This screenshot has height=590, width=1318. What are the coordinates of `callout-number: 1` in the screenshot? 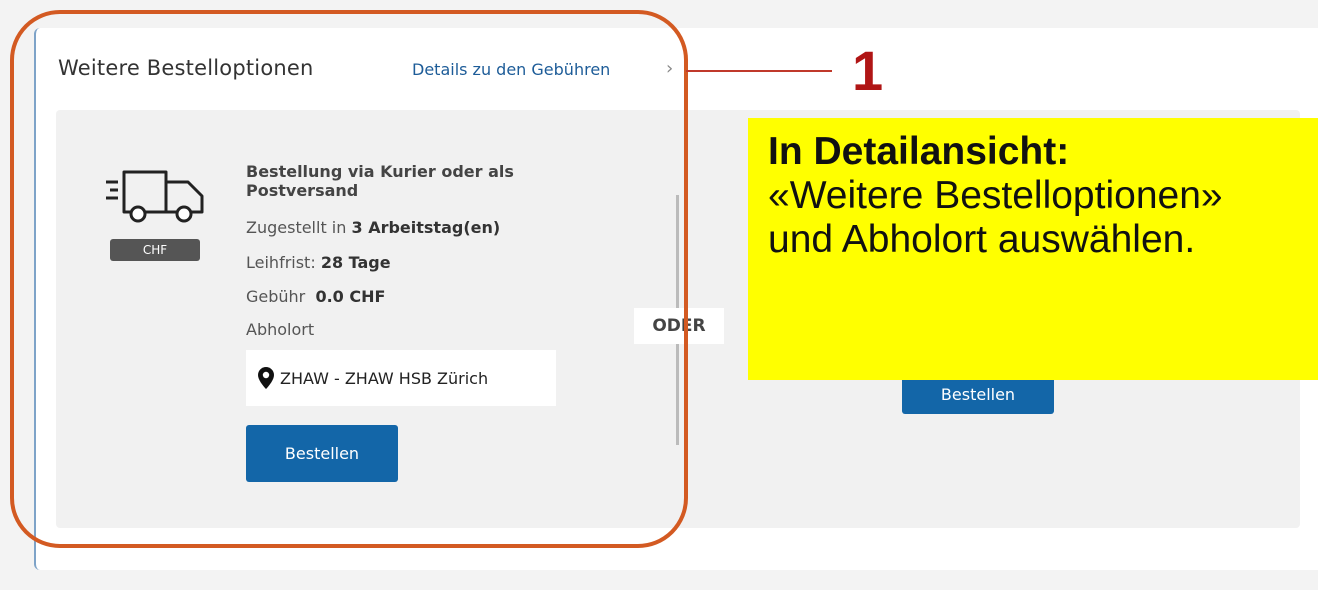 It's located at (868, 70).